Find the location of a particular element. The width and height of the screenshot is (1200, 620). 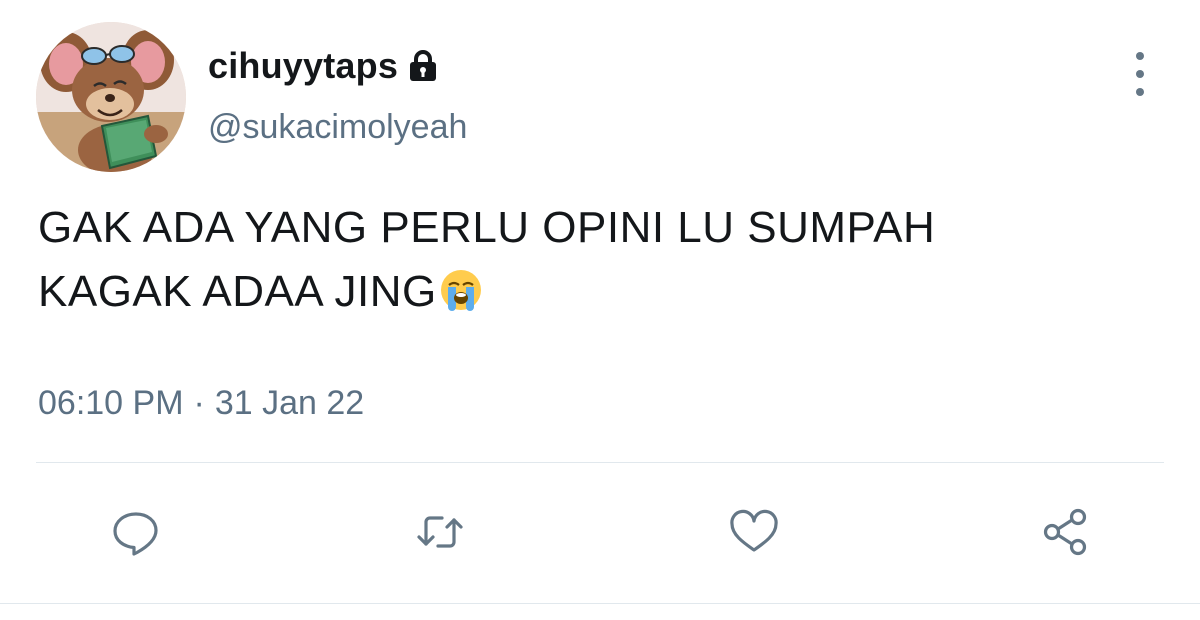

tweet-text-line-2: KAGAK ADAA JING is located at coordinates (588, 292).